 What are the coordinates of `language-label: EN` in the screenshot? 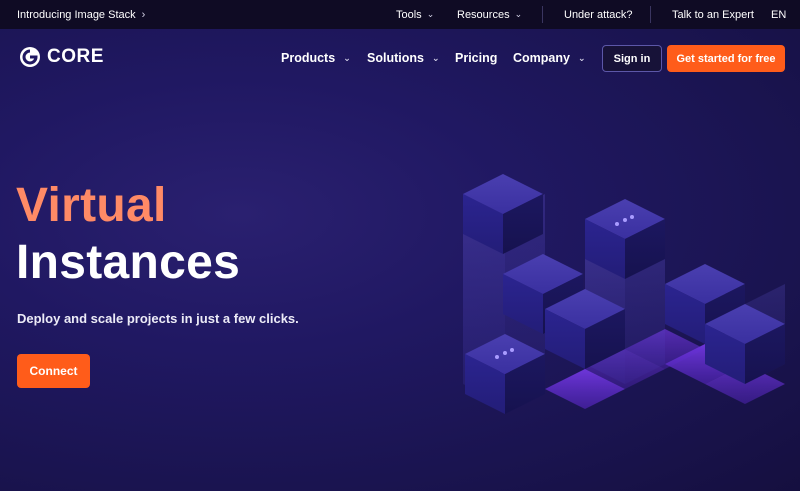 It's located at (779, 14).